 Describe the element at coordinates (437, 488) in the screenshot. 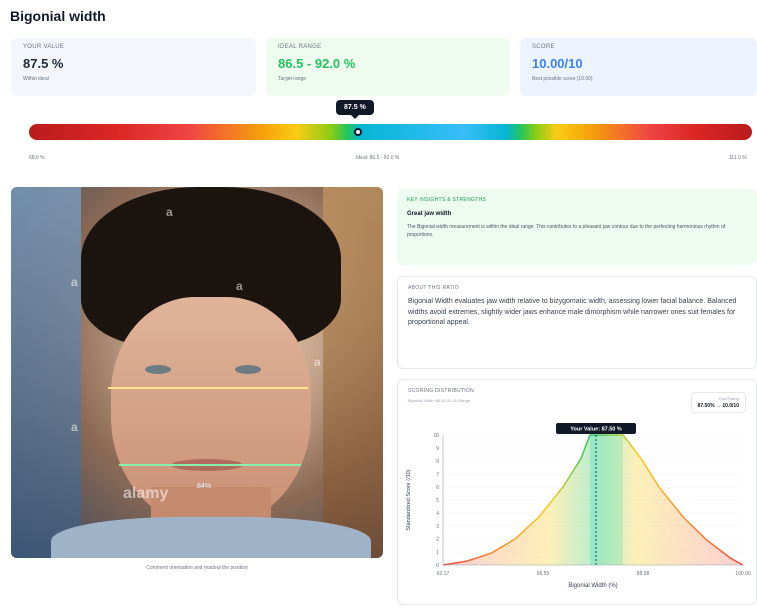

I see `y-tick-label: 6` at that location.